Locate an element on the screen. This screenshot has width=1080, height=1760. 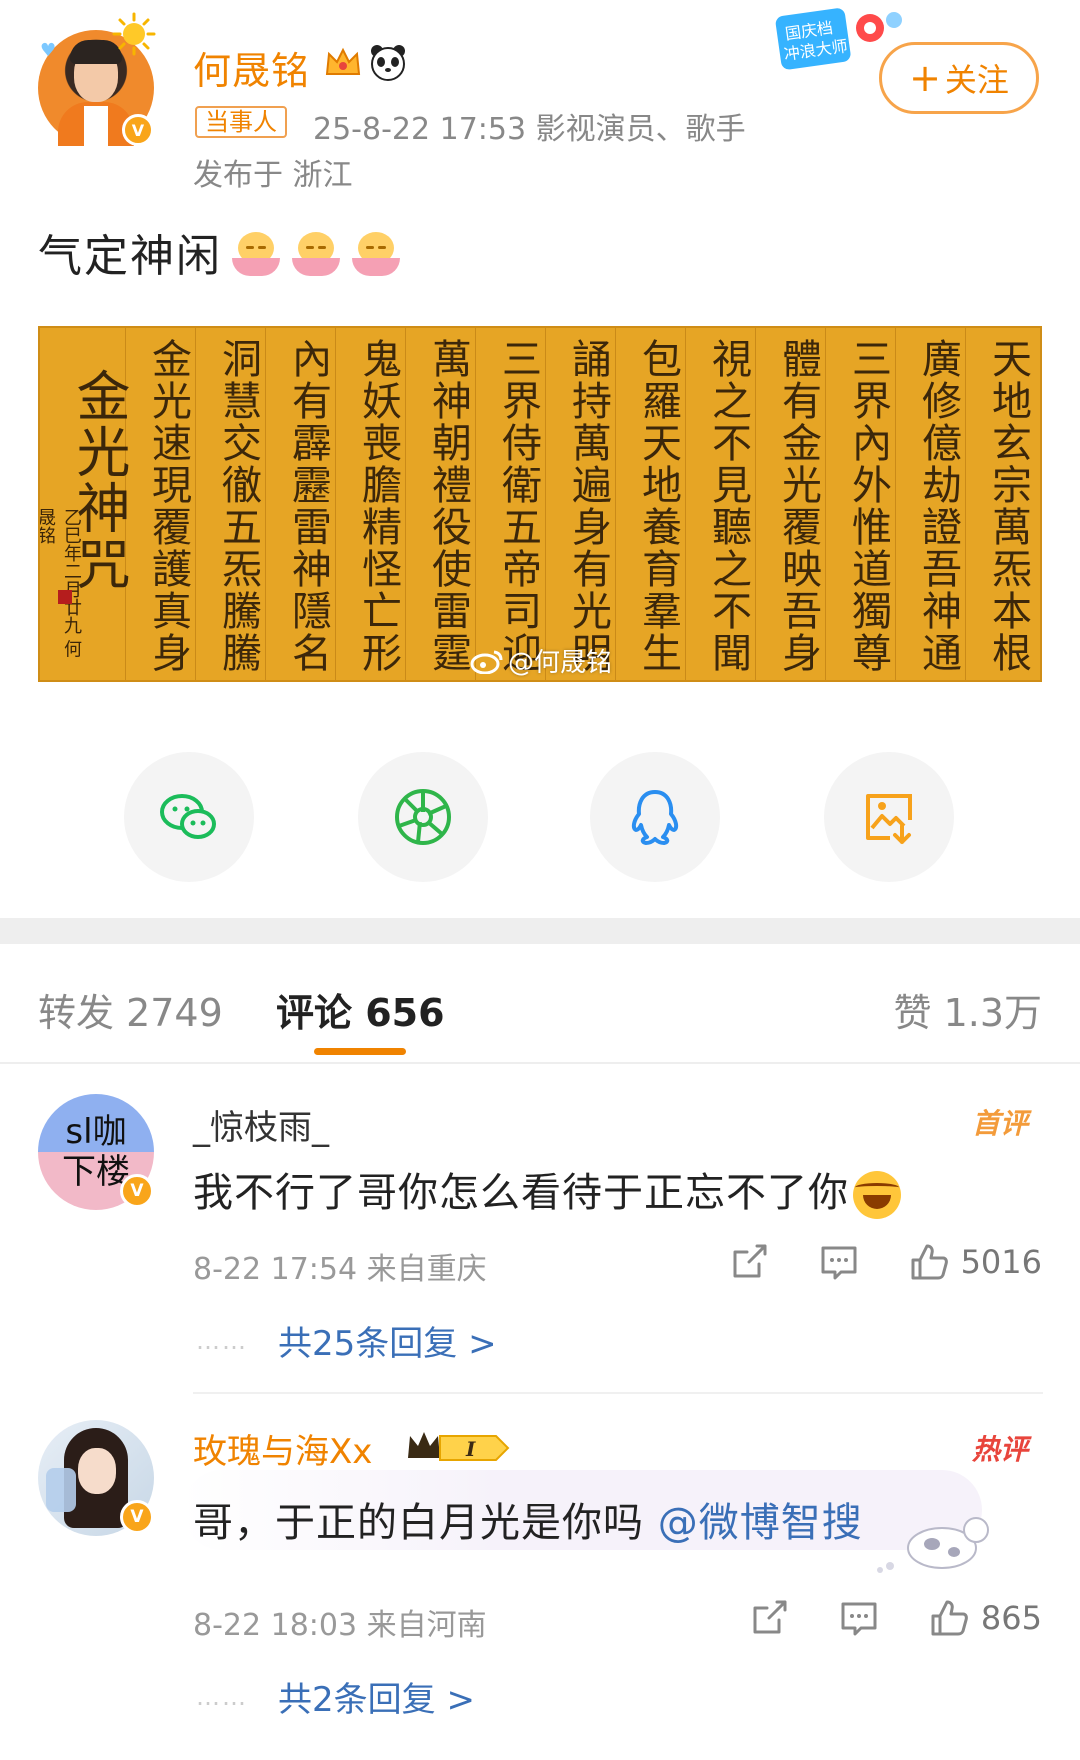
tab-likes: 赞 1.3万 is located at coordinates (967, 1009).